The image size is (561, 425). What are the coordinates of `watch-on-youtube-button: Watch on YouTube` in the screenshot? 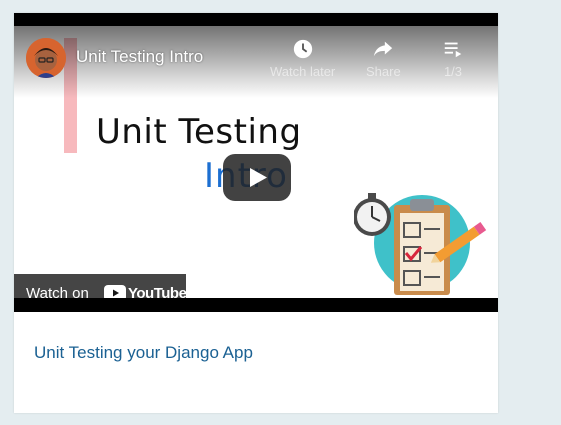 It's located at (100, 286).